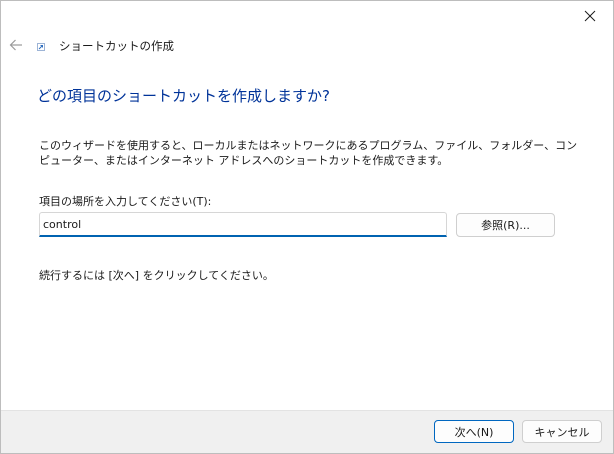  I want to click on close-button, so click(590, 16).